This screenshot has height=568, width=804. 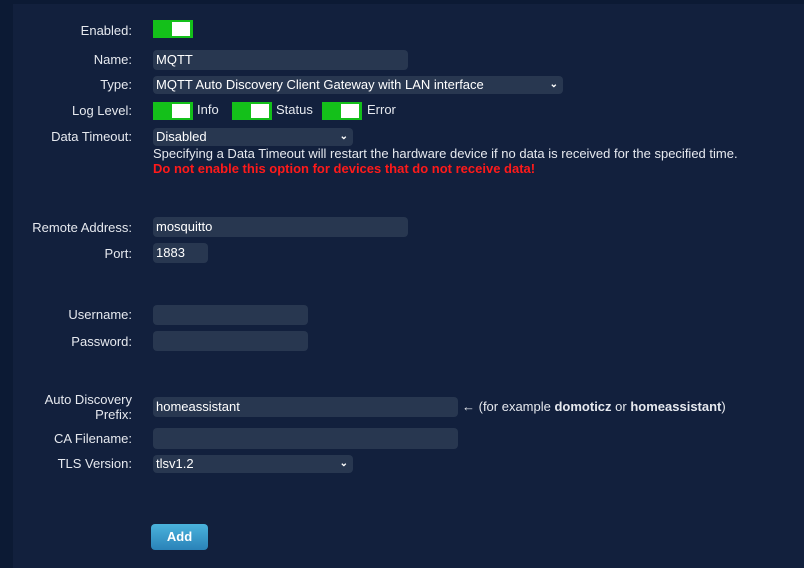 What do you see at coordinates (116, 84) in the screenshot?
I see `type-label: Type:` at bounding box center [116, 84].